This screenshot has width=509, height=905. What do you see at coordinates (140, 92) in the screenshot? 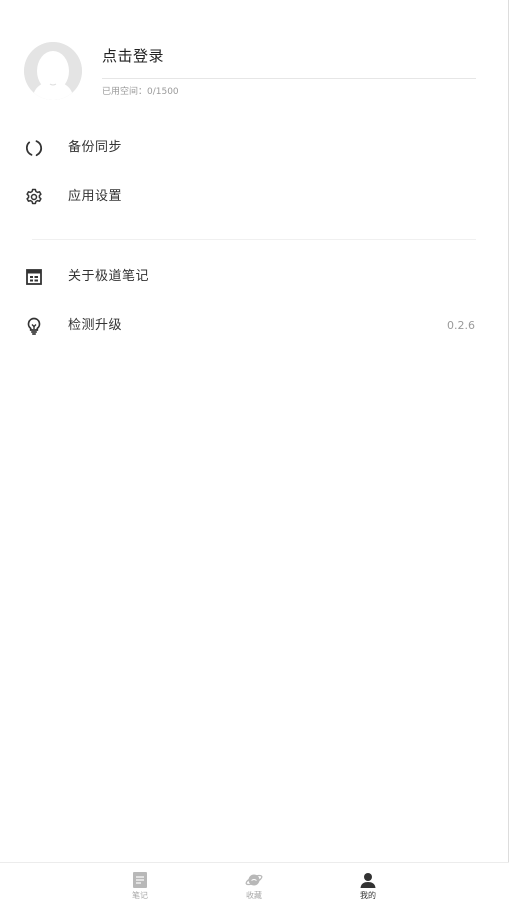
I see `storage-usage: 已用空间：0/1500` at bounding box center [140, 92].